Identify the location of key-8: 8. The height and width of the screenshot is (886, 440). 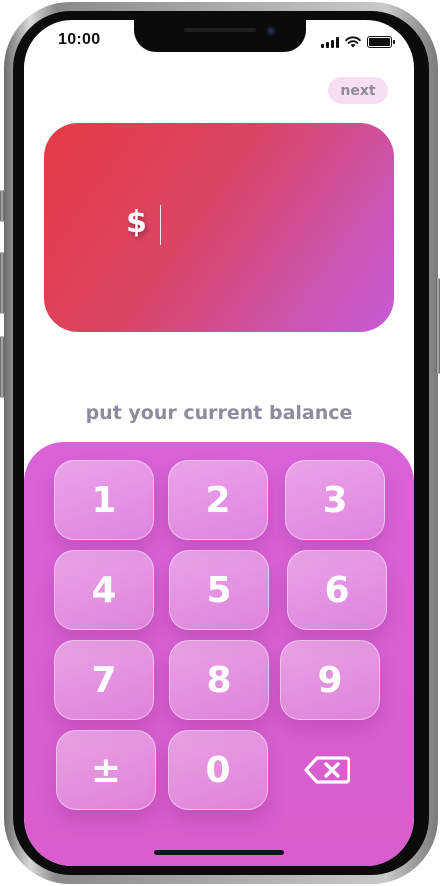
(219, 680).